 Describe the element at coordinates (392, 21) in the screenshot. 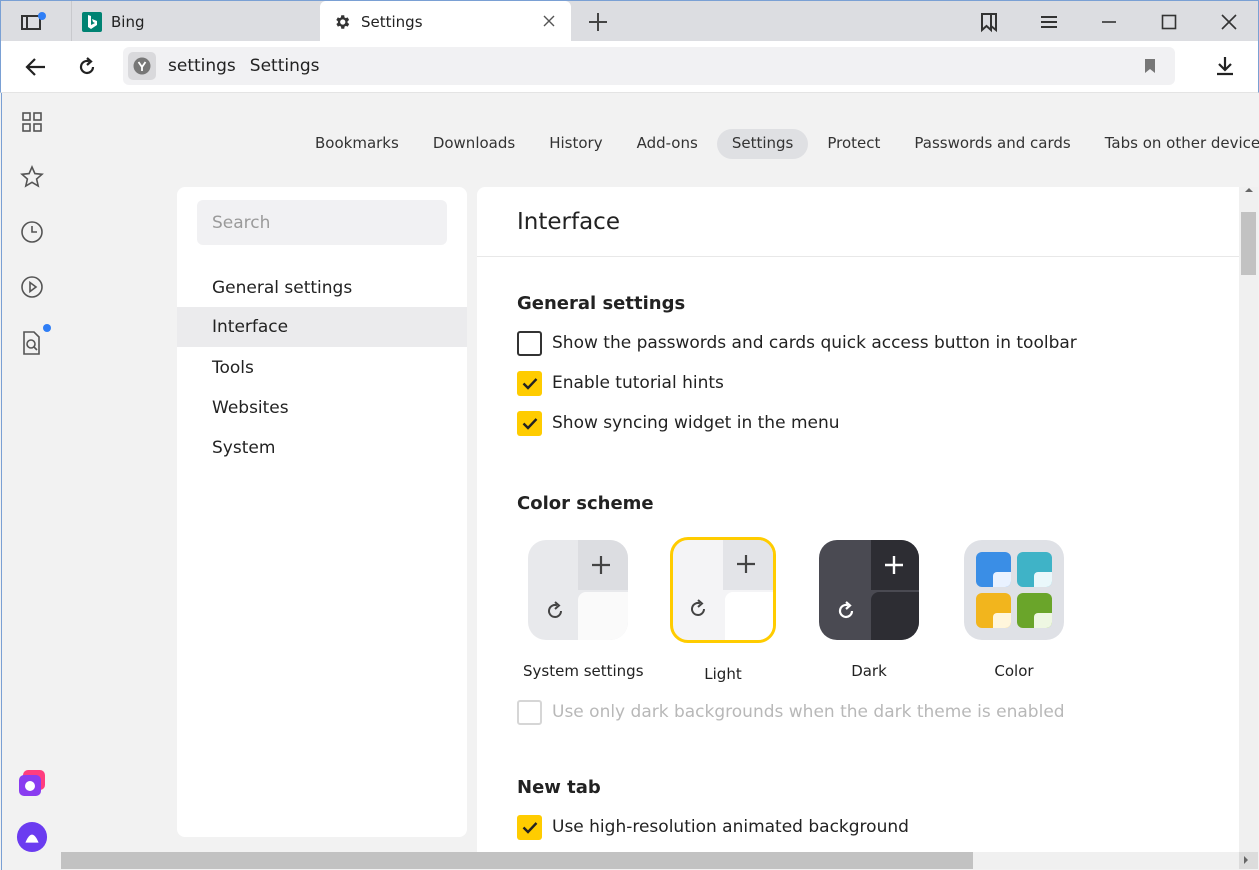

I see `tab-title: Settings` at that location.